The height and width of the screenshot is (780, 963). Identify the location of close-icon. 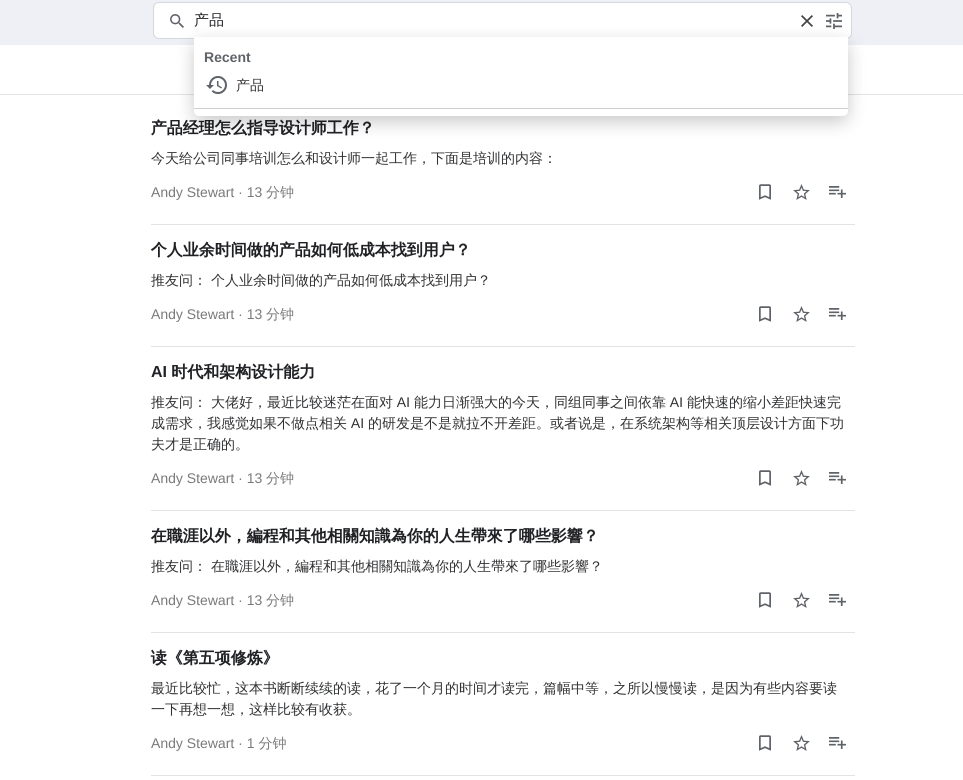
(807, 20).